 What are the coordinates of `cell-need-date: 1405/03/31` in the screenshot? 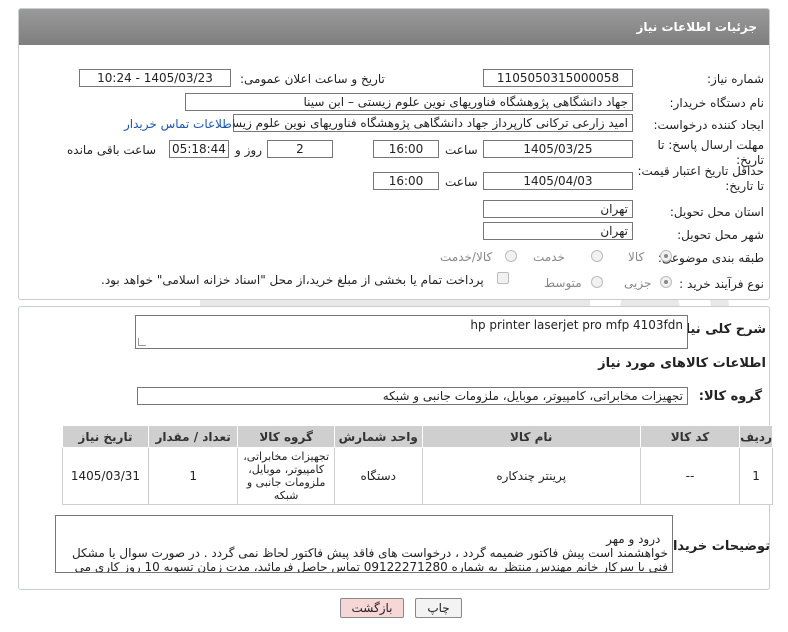 It's located at (105, 476).